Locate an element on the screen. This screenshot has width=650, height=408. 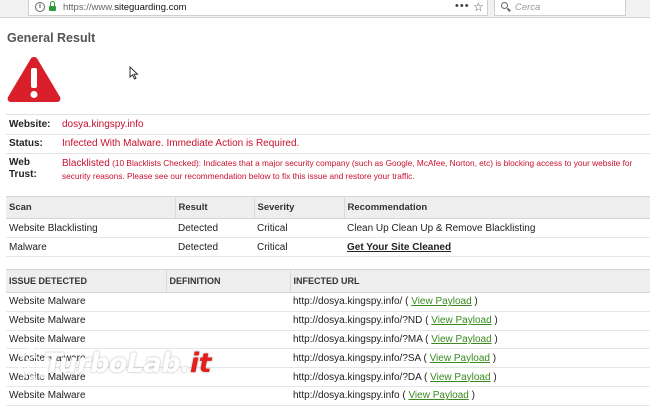
scan-name: Malware is located at coordinates (90, 247).